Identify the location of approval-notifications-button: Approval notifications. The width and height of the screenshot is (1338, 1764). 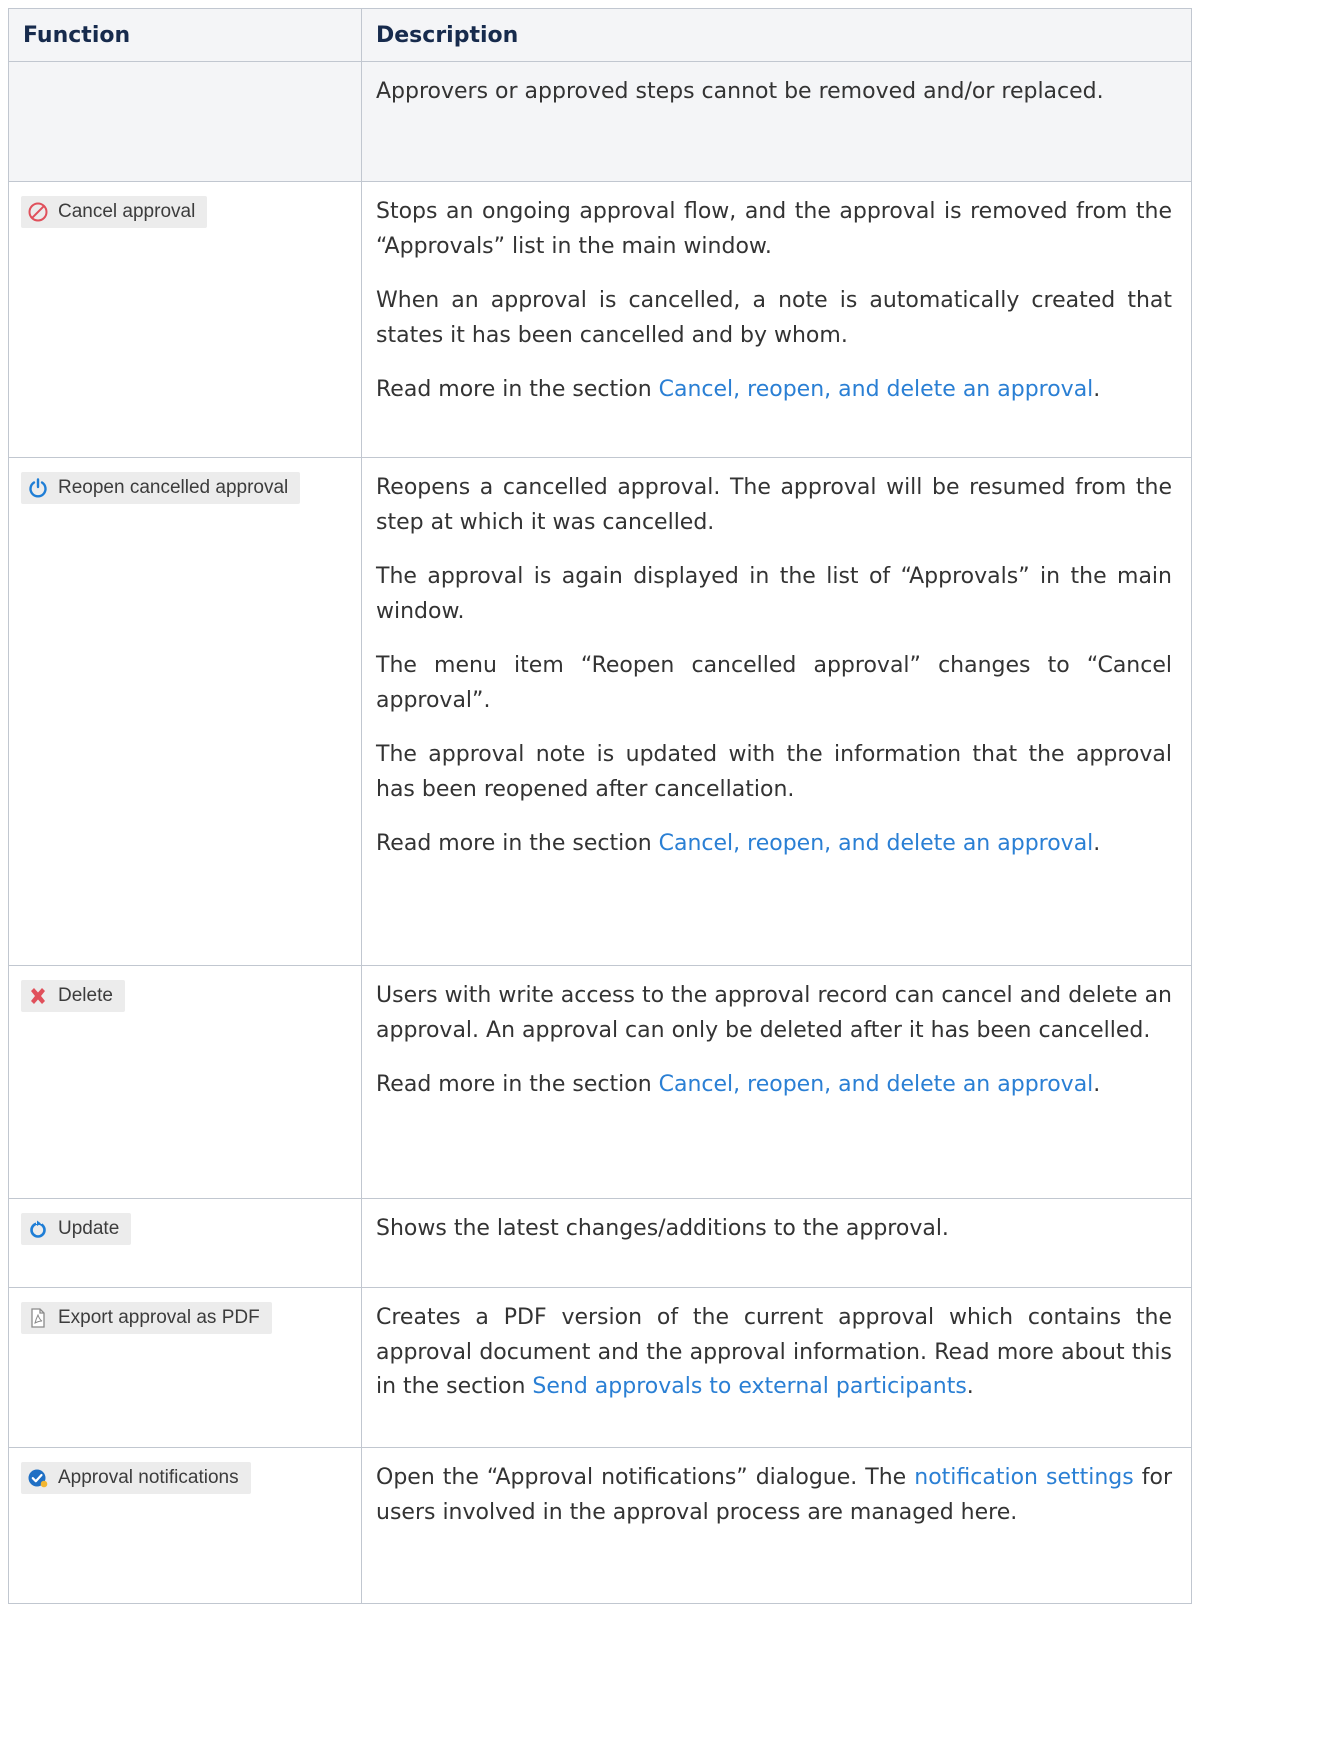
(136, 1478).